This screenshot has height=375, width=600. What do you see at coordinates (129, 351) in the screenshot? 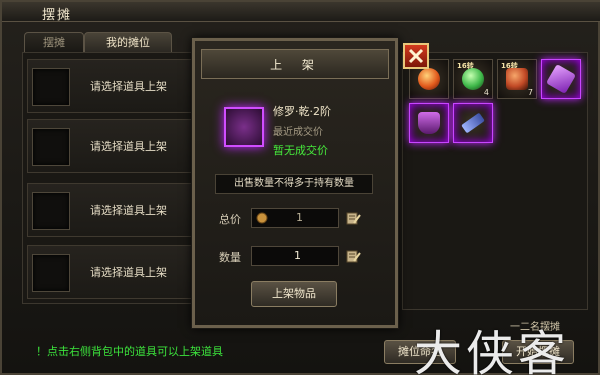
I see `hint-text: ！点击右侧背包中的道具可以上架道具` at bounding box center [129, 351].